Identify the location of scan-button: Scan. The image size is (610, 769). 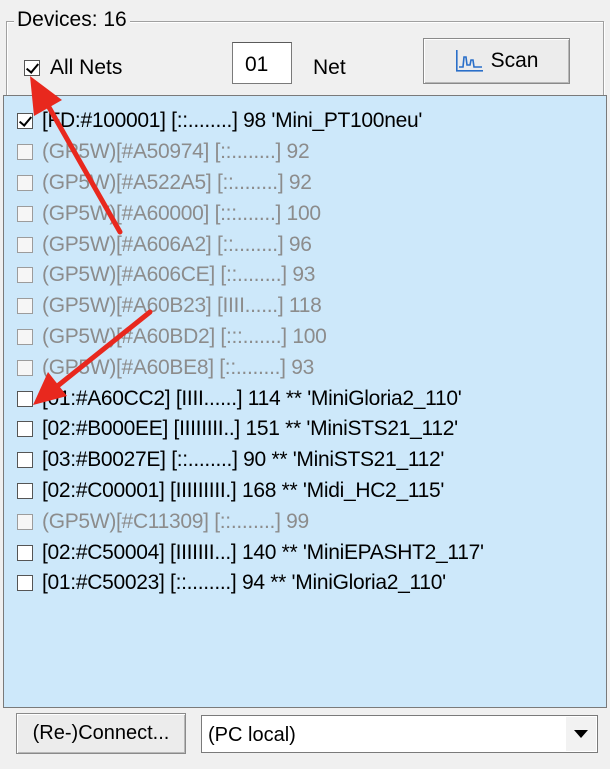
(496, 61).